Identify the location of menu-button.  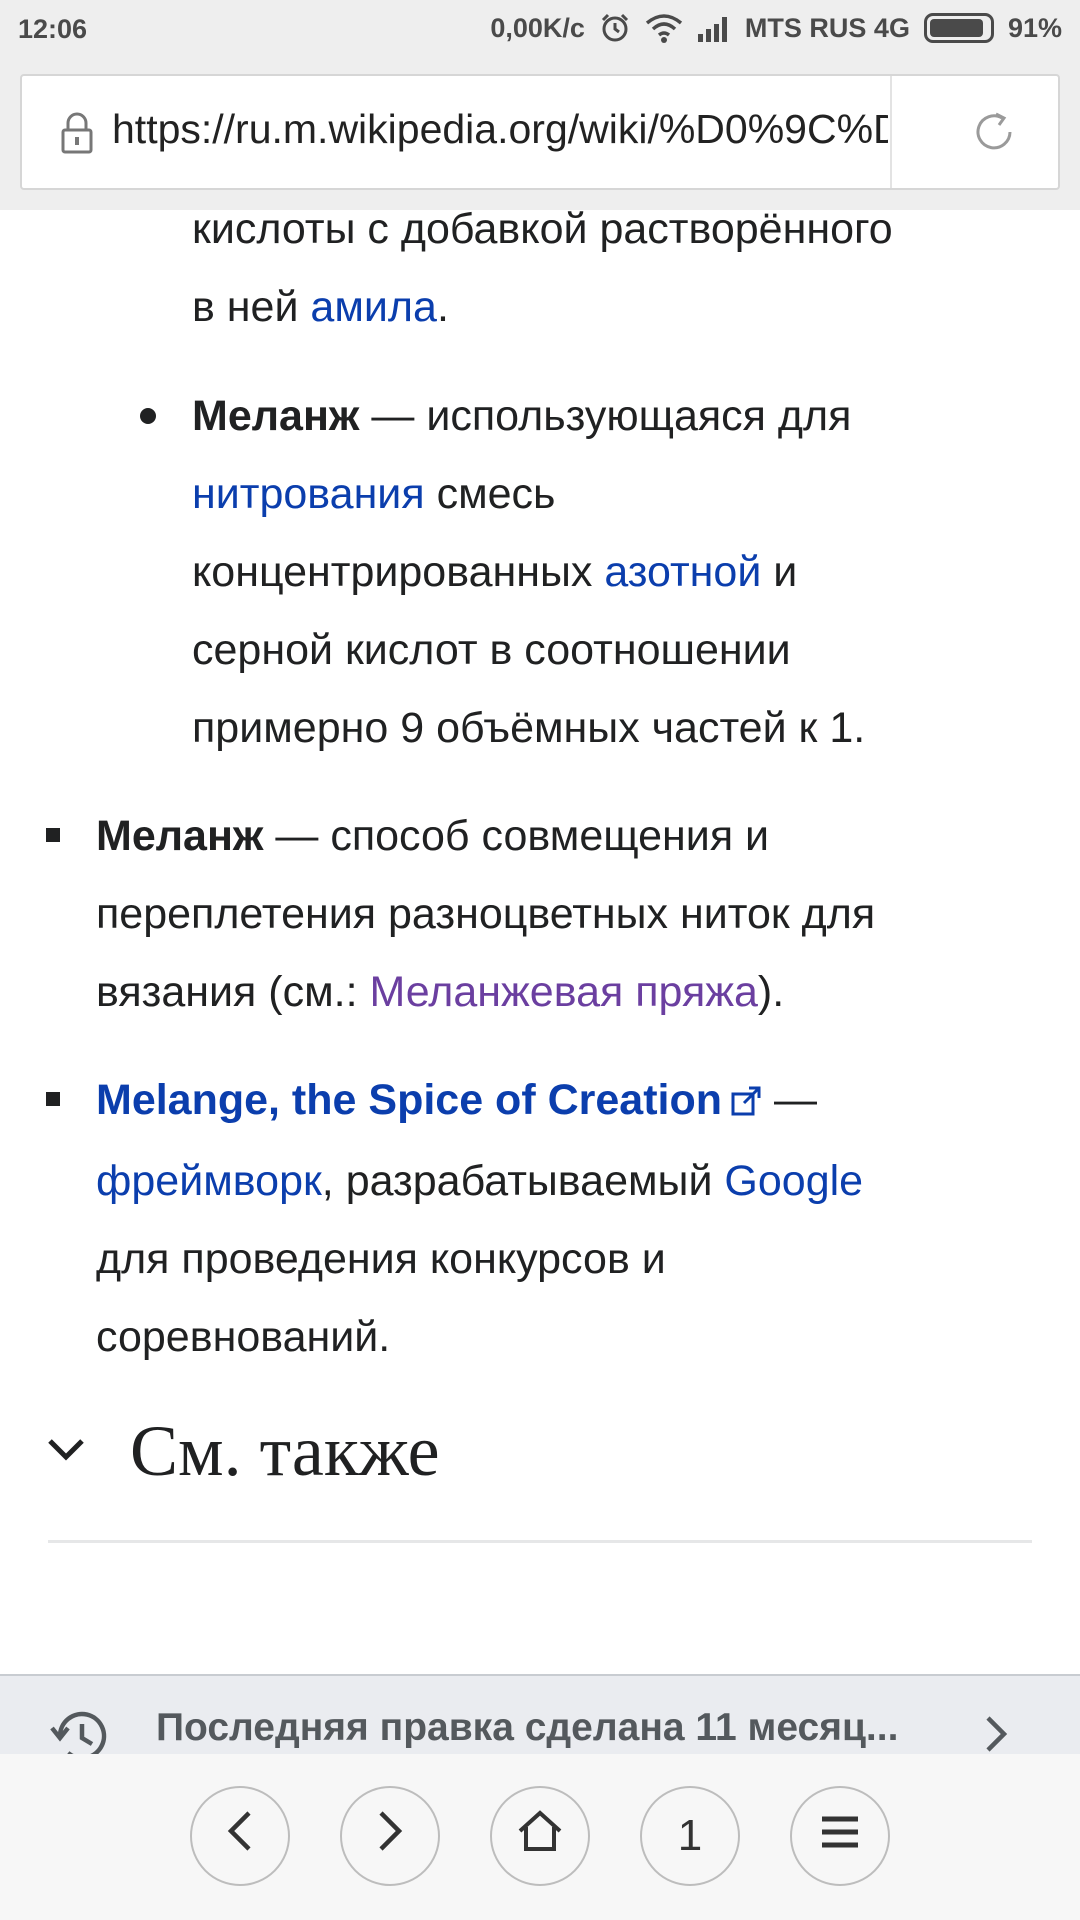
(840, 1836).